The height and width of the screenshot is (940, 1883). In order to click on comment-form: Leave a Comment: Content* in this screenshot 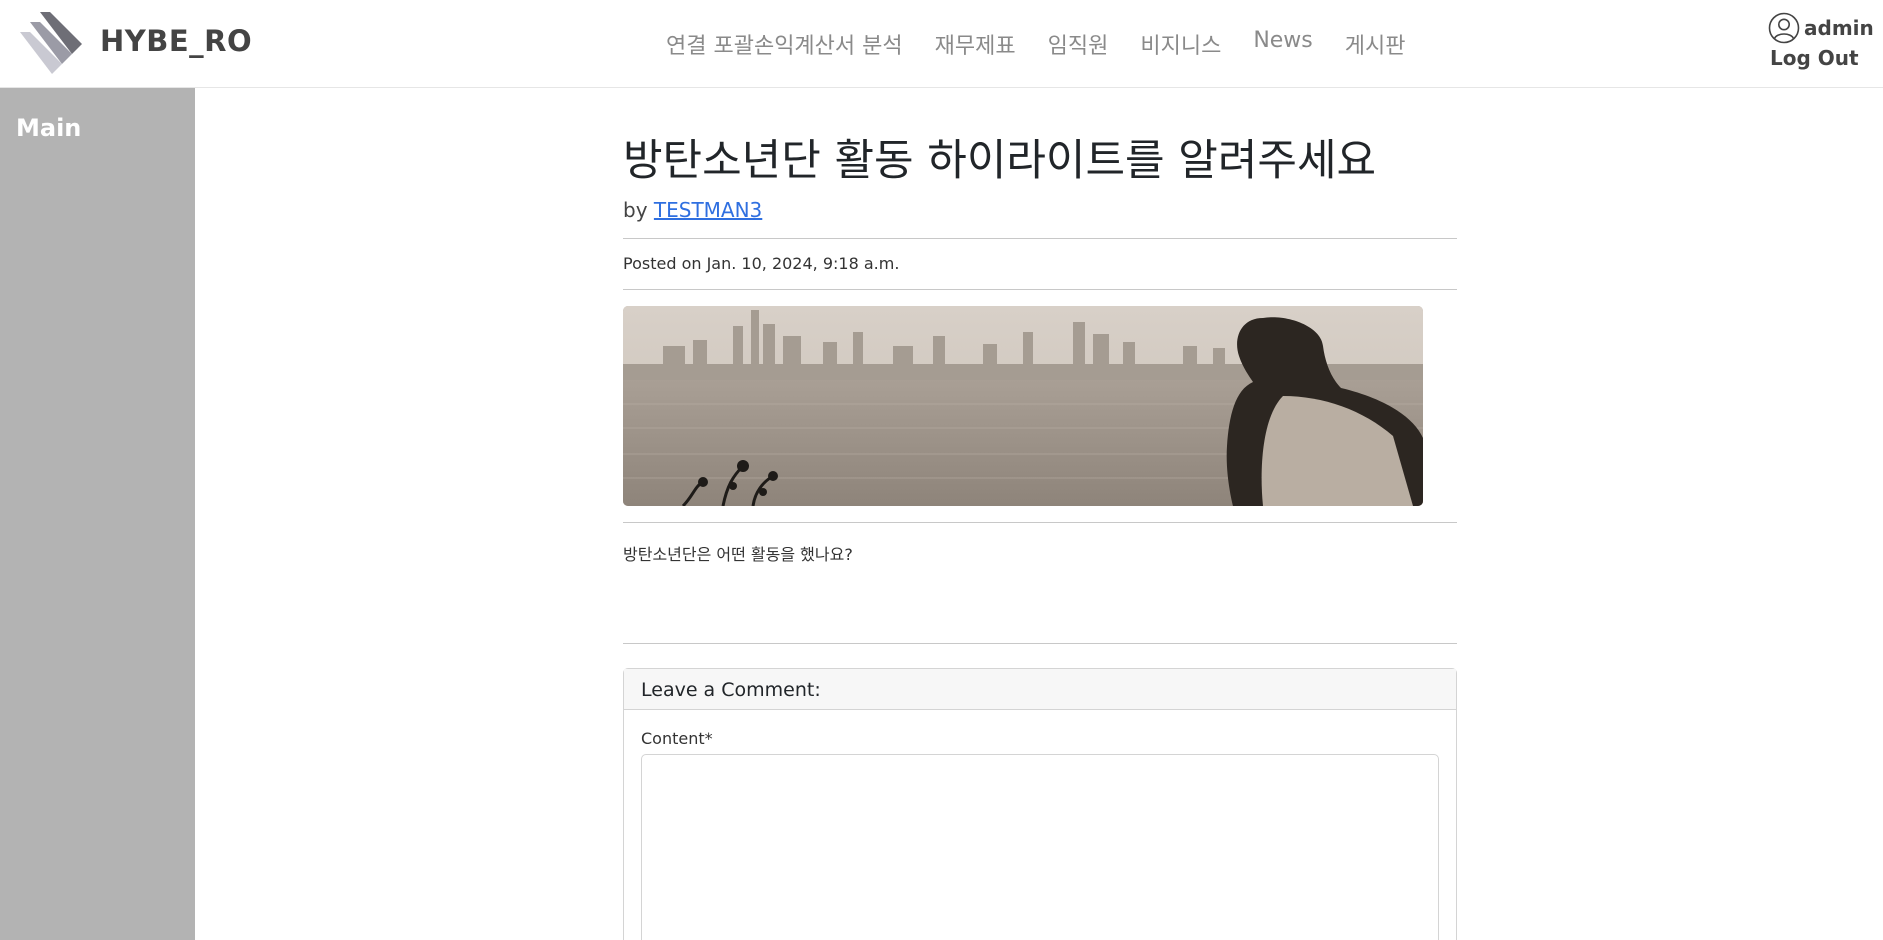, I will do `click(1040, 804)`.